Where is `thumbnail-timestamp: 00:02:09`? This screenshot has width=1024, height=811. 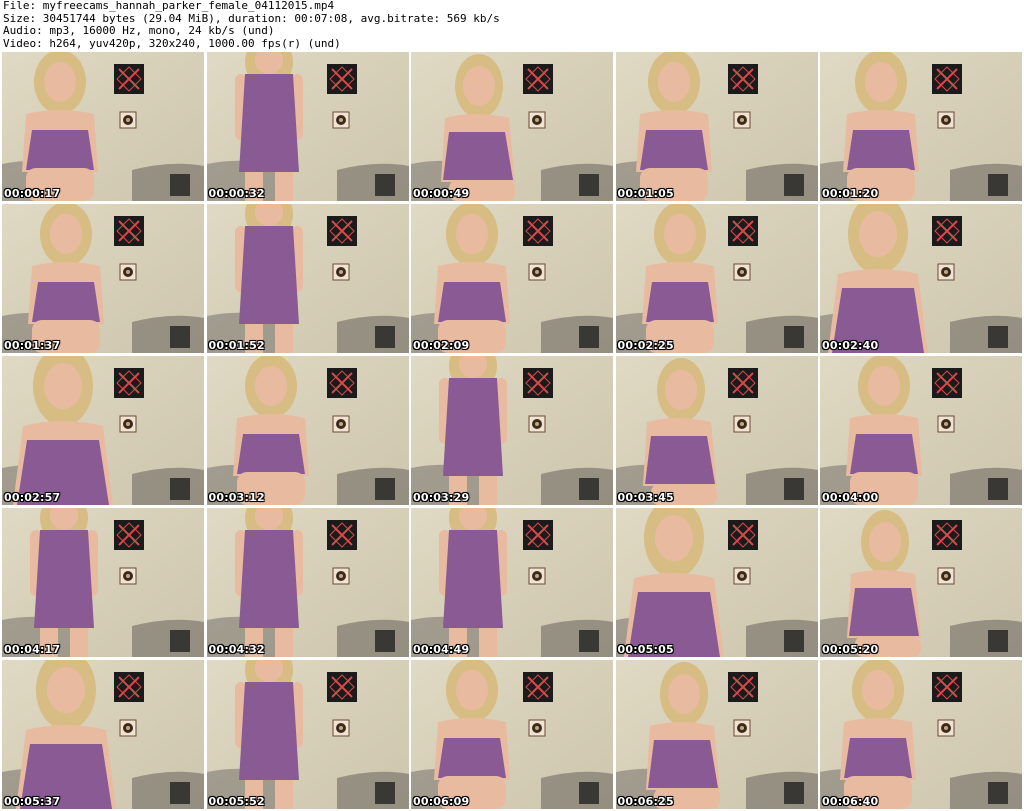
thumbnail-timestamp: 00:02:09 is located at coordinates (441, 345).